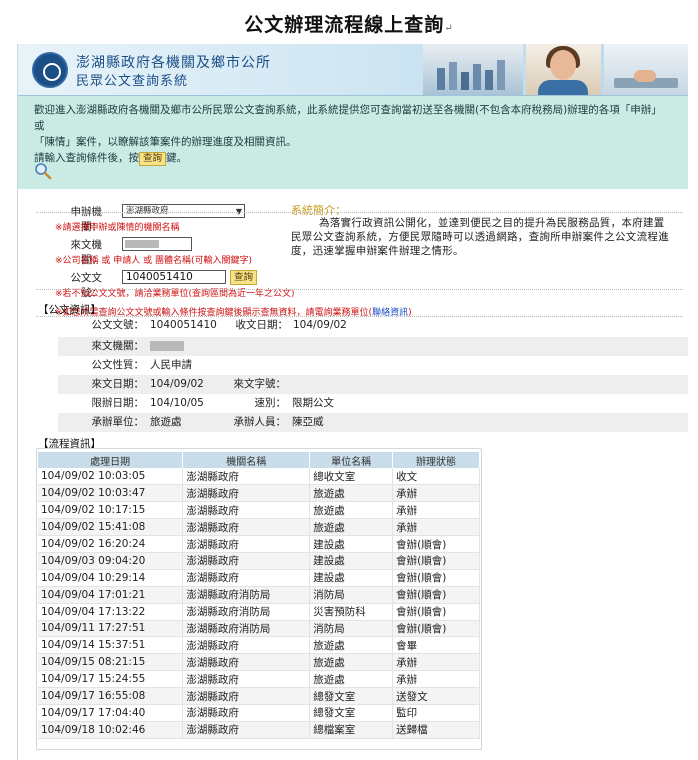 Image resolution: width=698 pixels, height=760 pixels. I want to click on doc-info-row: 限辦日期： 104/10/05 速別： 限期公文, so click(373, 403).